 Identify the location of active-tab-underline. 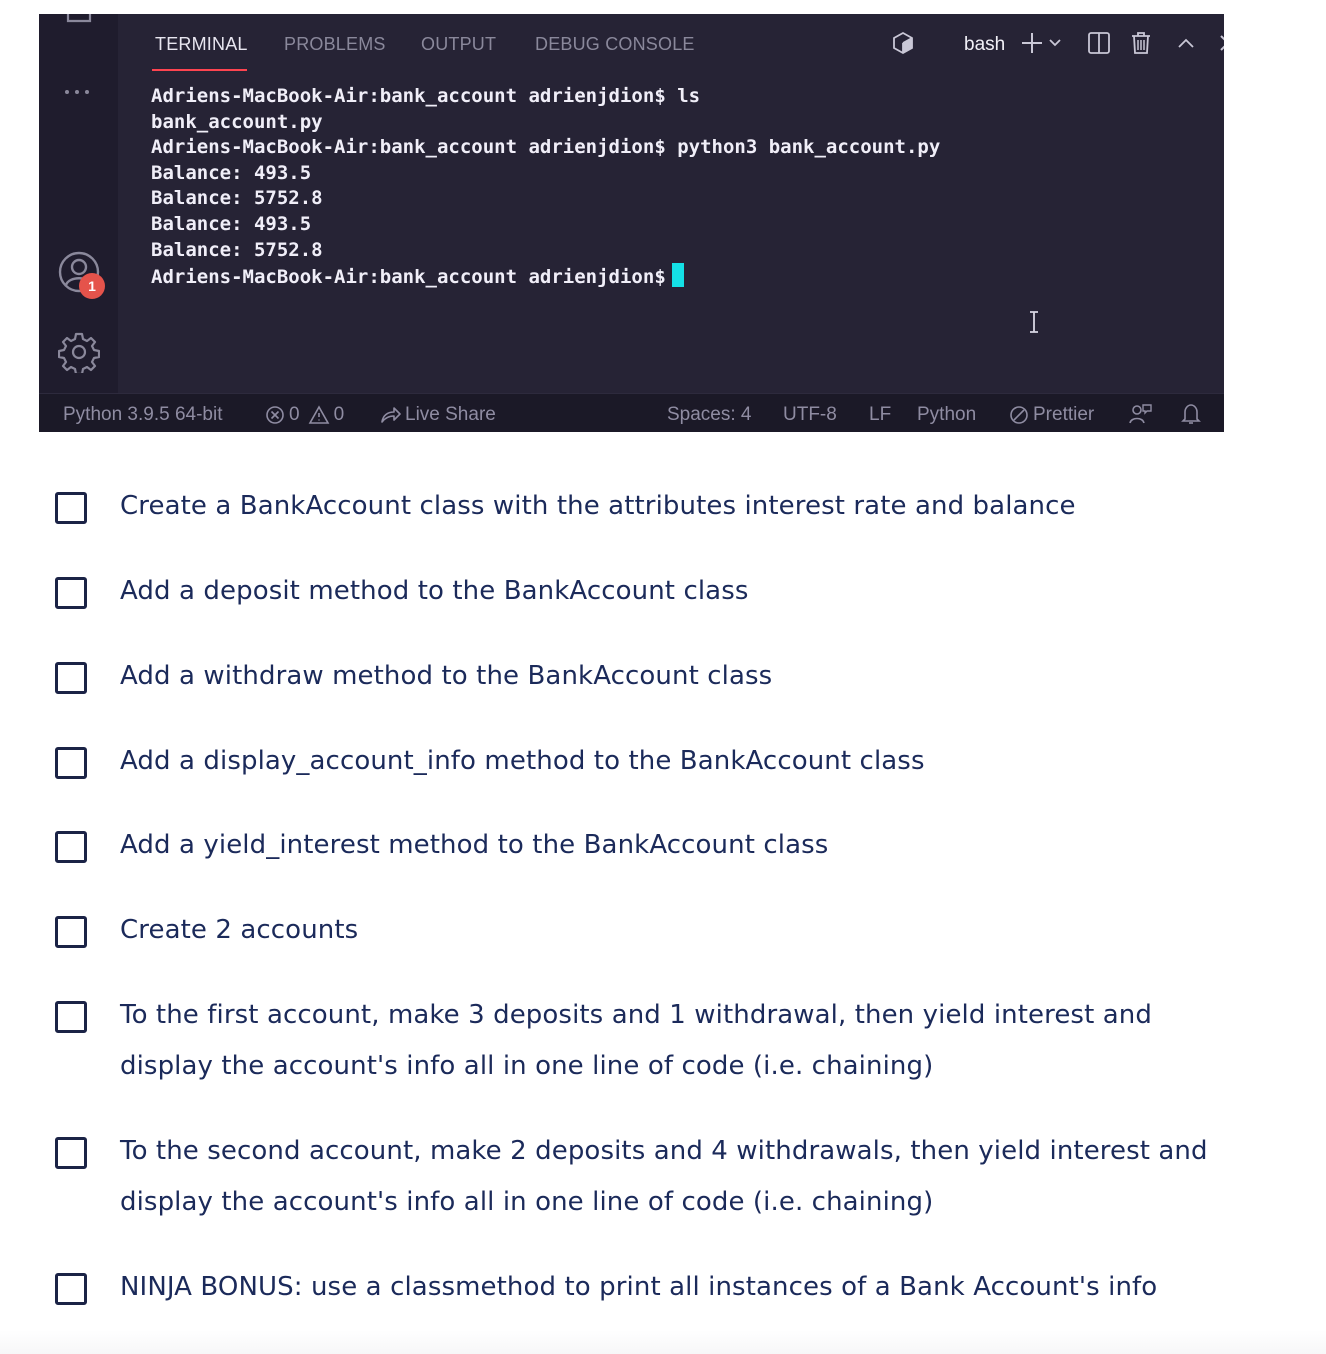
(199, 70).